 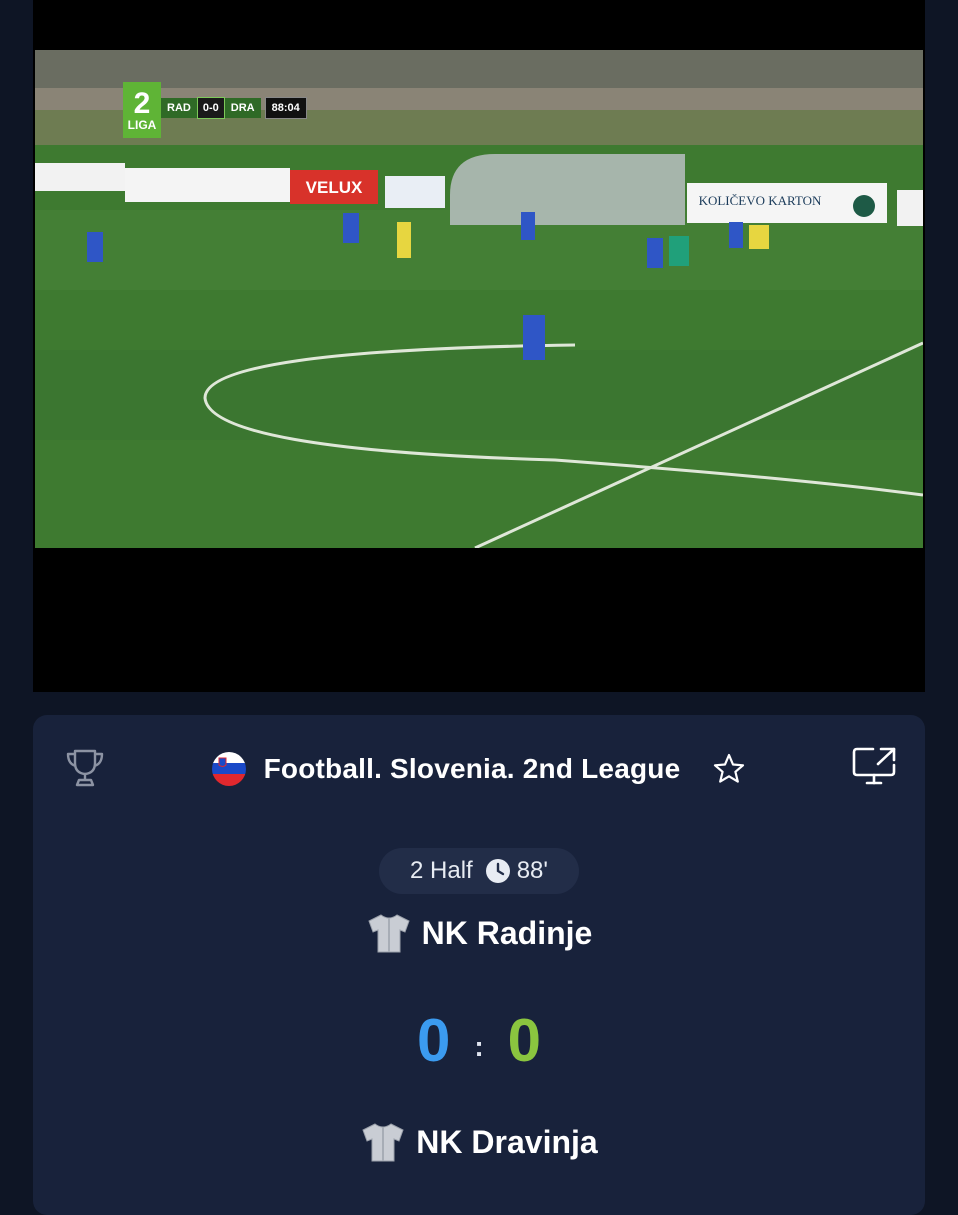 I want to click on match-minute: 88', so click(x=532, y=870).